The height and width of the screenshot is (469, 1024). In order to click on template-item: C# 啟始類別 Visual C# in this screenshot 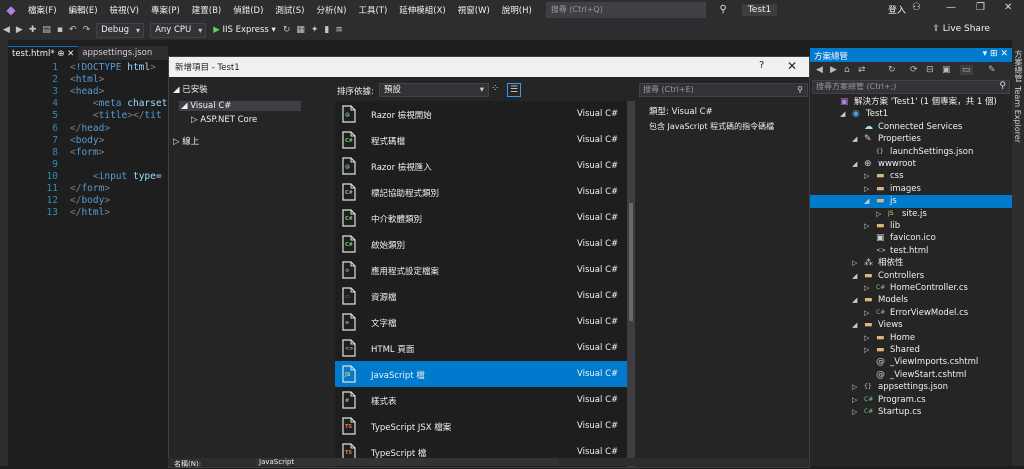, I will do `click(481, 244)`.